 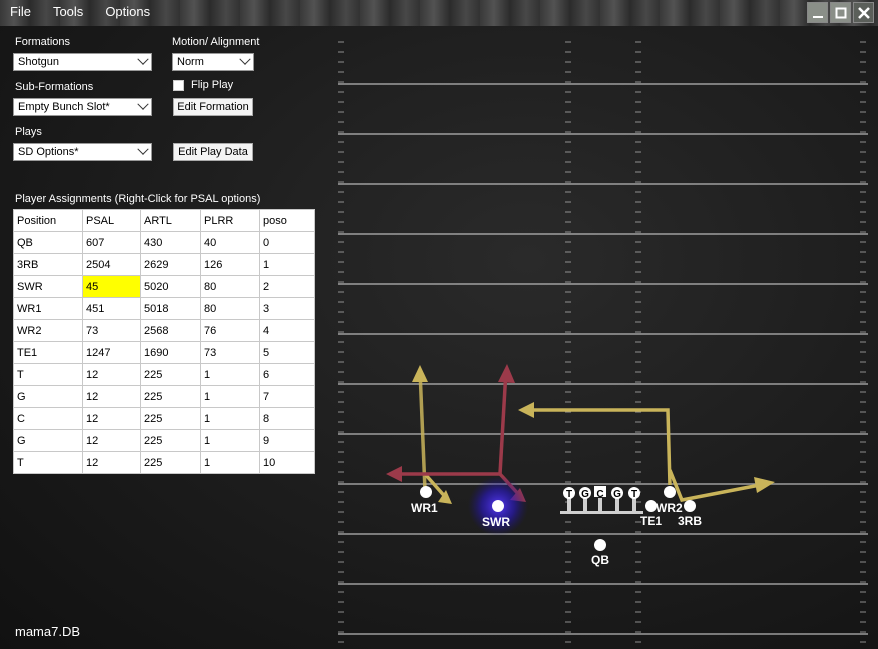 What do you see at coordinates (230, 264) in the screenshot?
I see `table-cell-plrr: 126` at bounding box center [230, 264].